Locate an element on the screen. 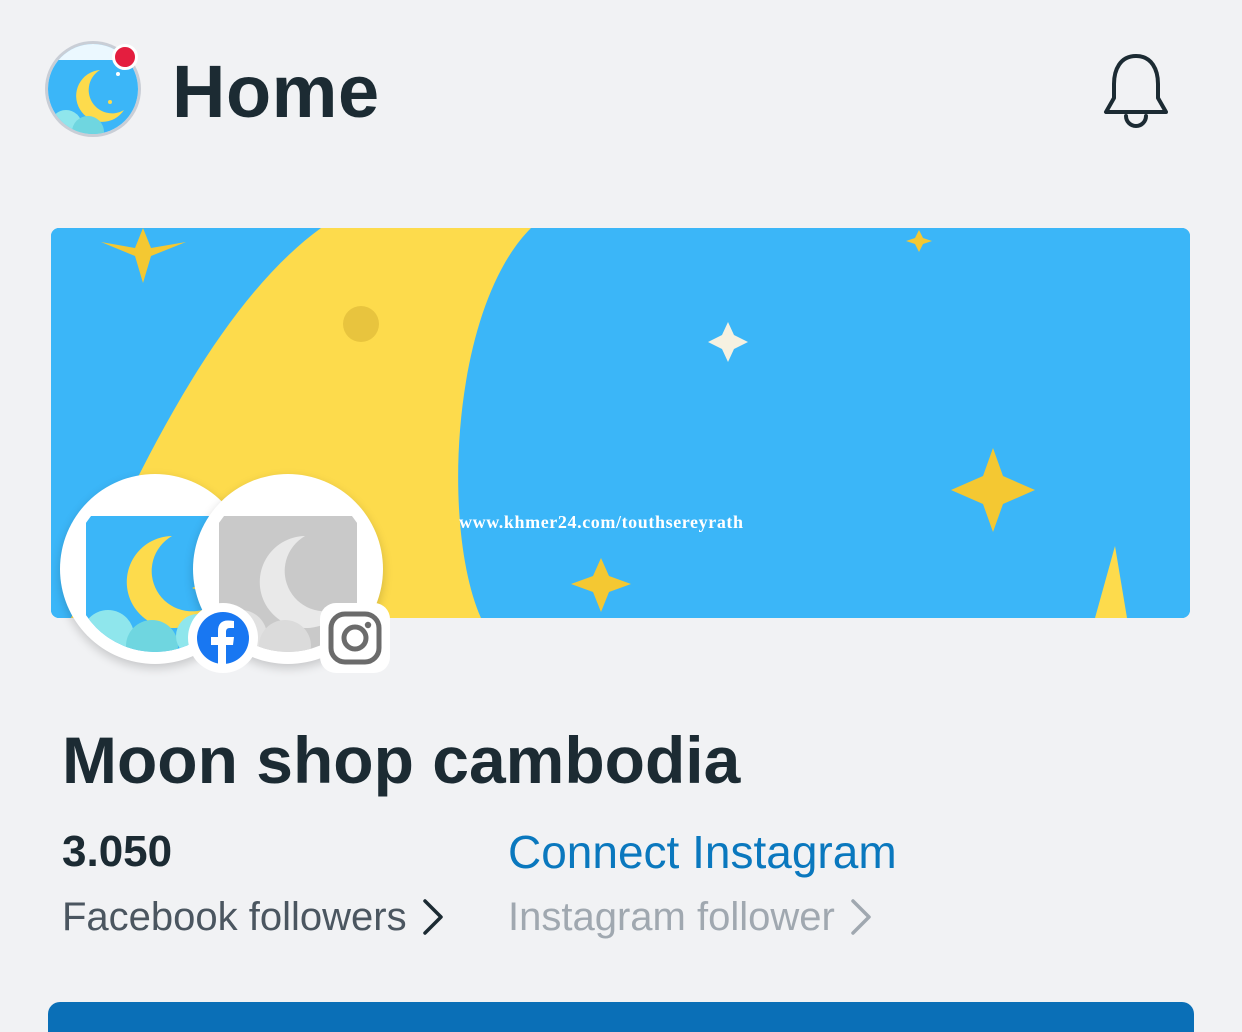  instagram-icon is located at coordinates (355, 638).